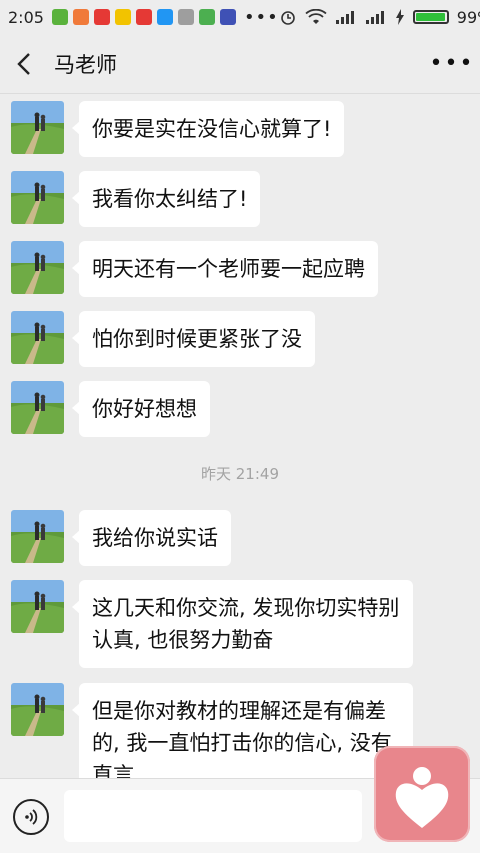  I want to click on signal-icon, so click(344, 17).